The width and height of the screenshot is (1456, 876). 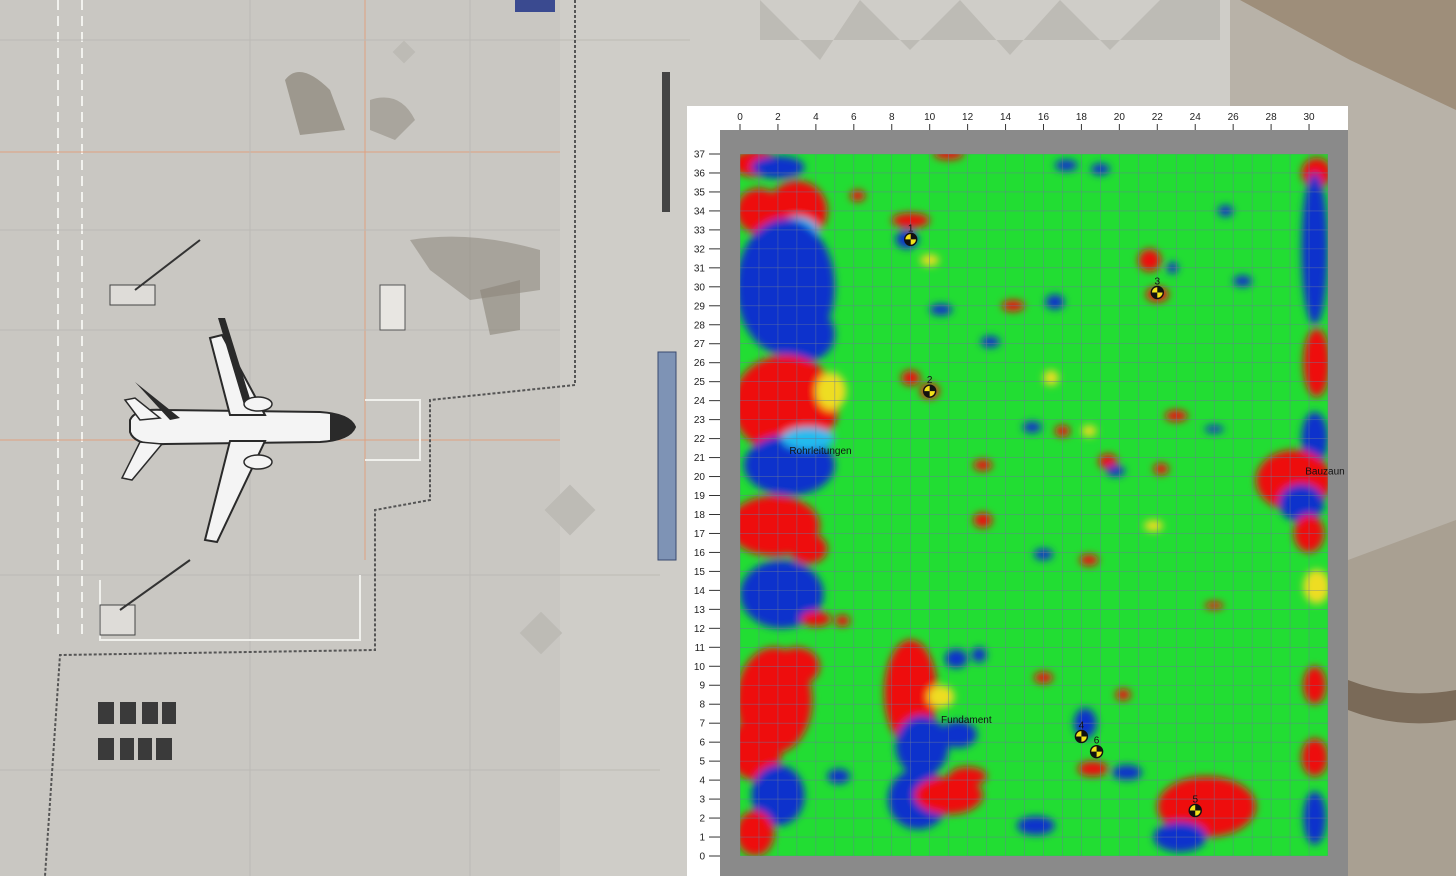 What do you see at coordinates (1309, 117) in the screenshot?
I see `x-tick-label: 30` at bounding box center [1309, 117].